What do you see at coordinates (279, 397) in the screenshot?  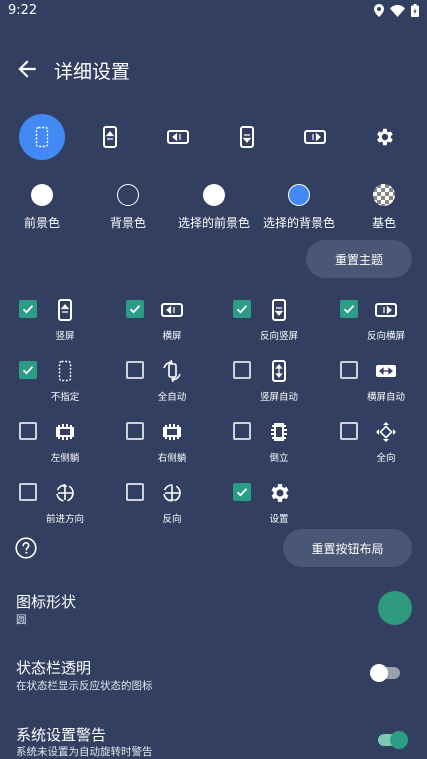 I see `grid-item-label: 竖屏自动` at bounding box center [279, 397].